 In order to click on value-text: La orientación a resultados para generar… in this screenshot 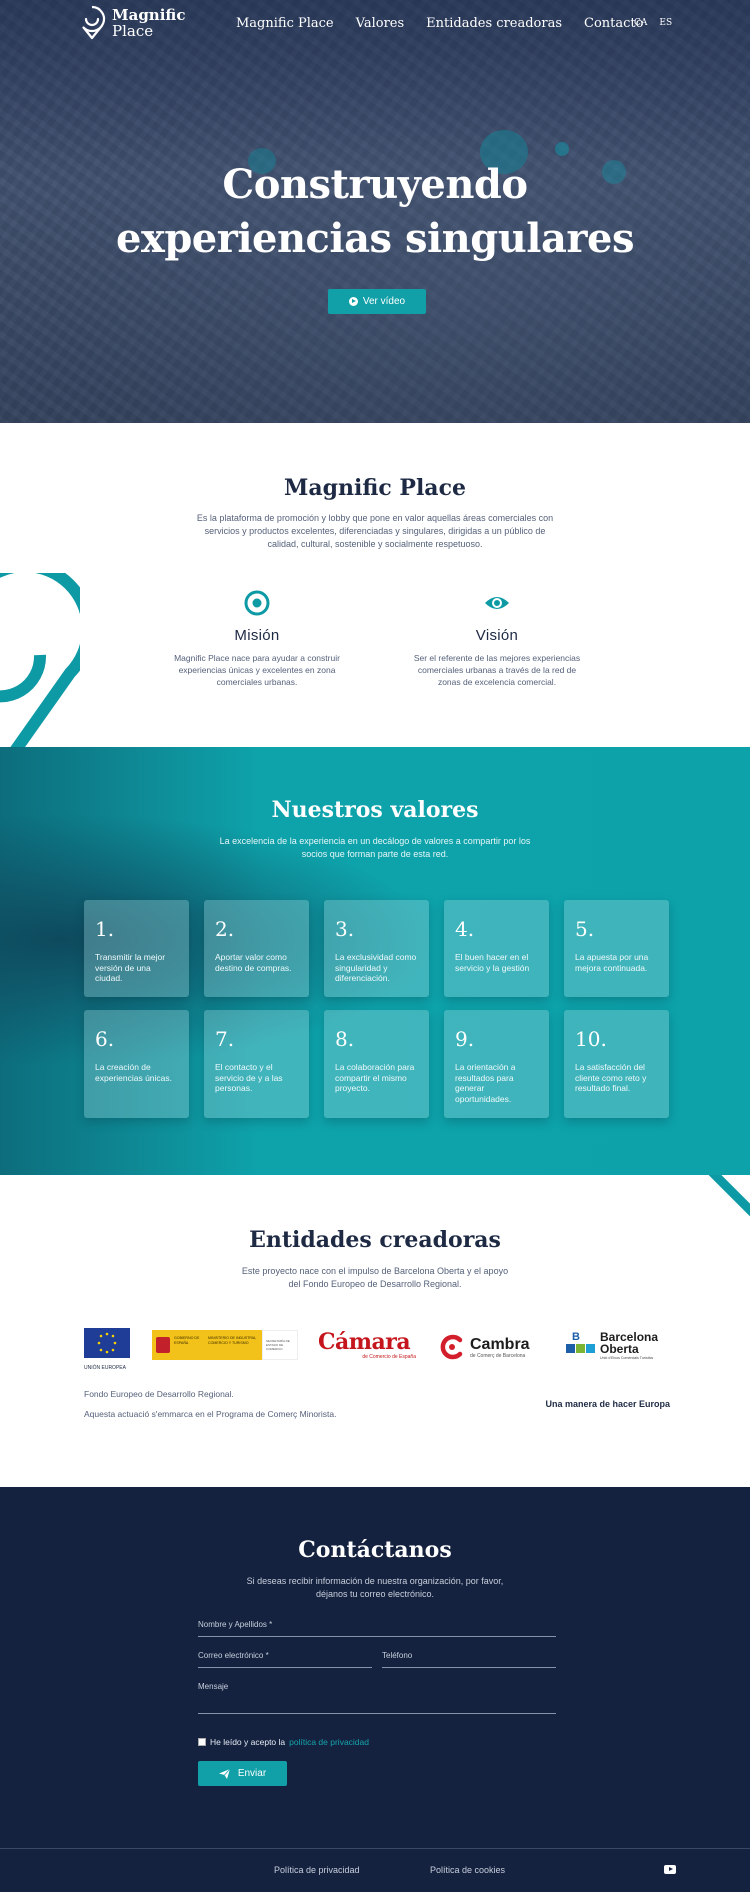, I will do `click(485, 1083)`.